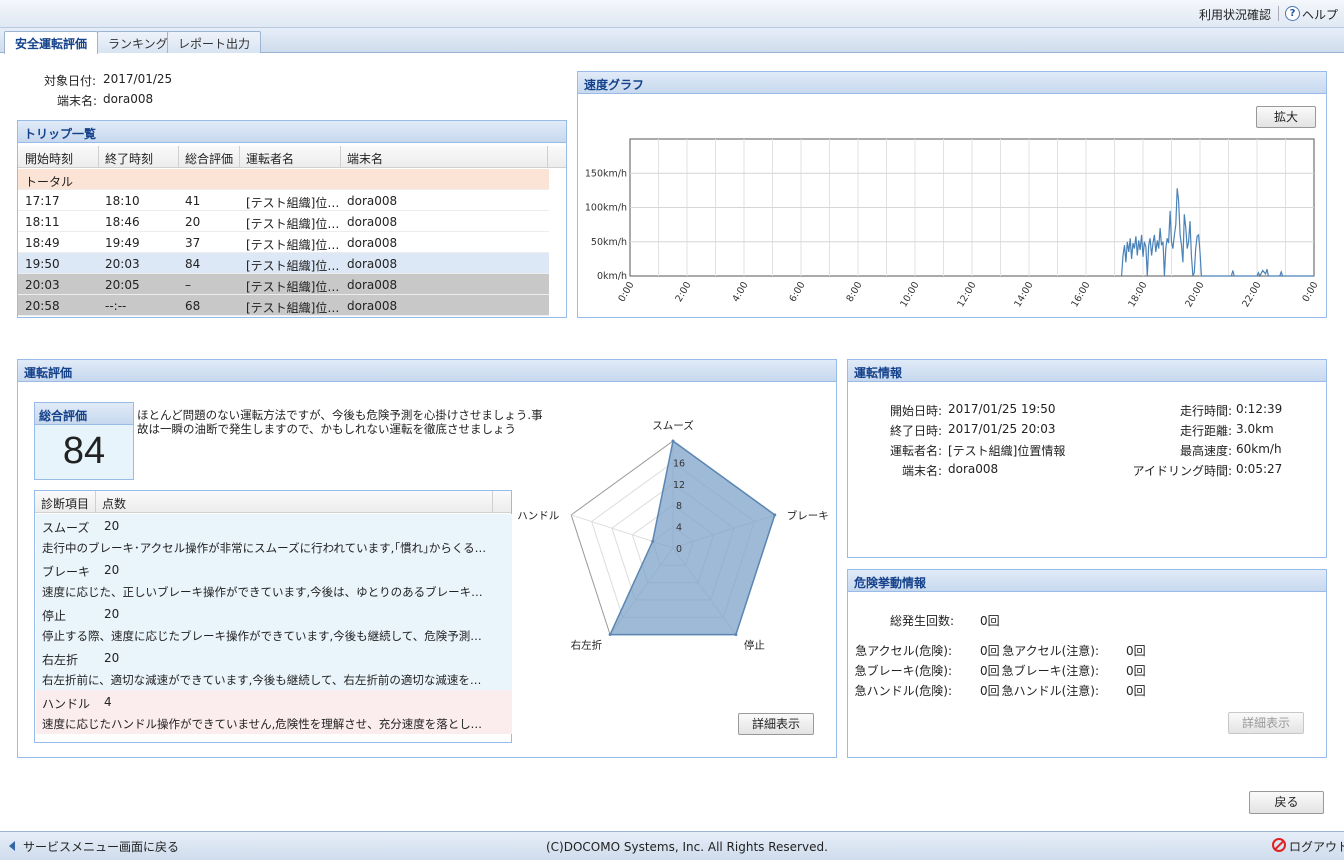 The height and width of the screenshot is (860, 1344). I want to click on trip-cell-end: 19:49, so click(122, 243).